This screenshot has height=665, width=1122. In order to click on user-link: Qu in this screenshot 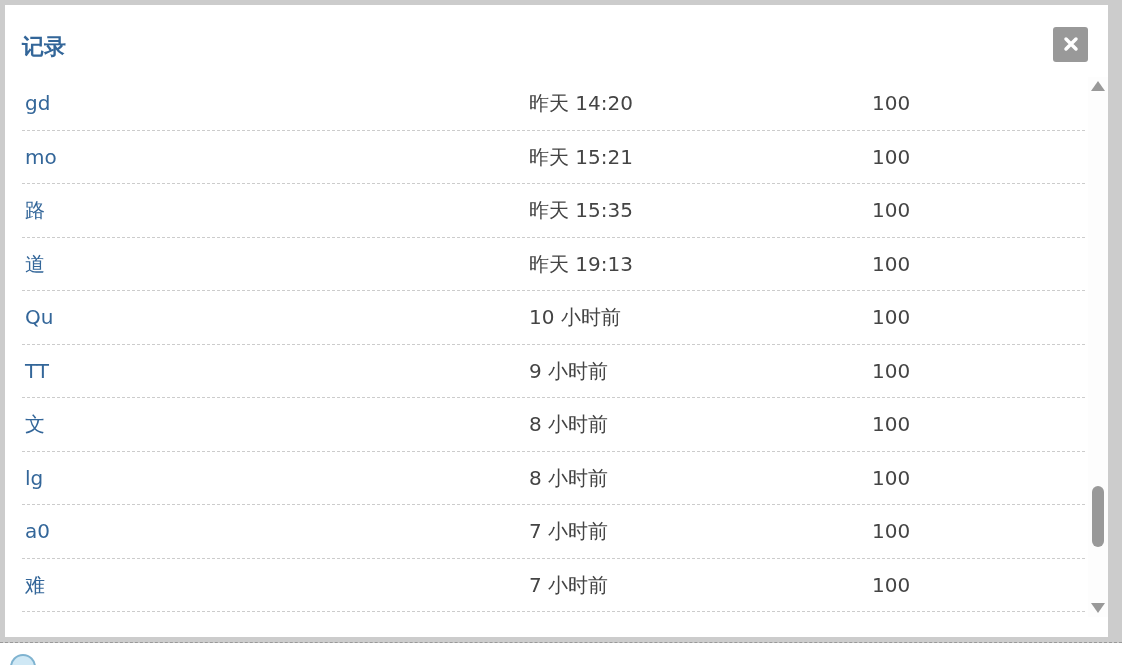, I will do `click(275, 317)`.